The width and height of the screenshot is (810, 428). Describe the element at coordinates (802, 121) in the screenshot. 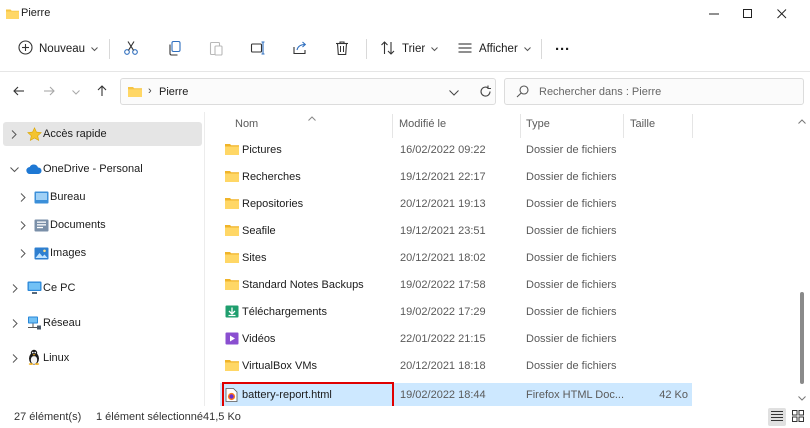

I see `scroll-up-icon` at that location.